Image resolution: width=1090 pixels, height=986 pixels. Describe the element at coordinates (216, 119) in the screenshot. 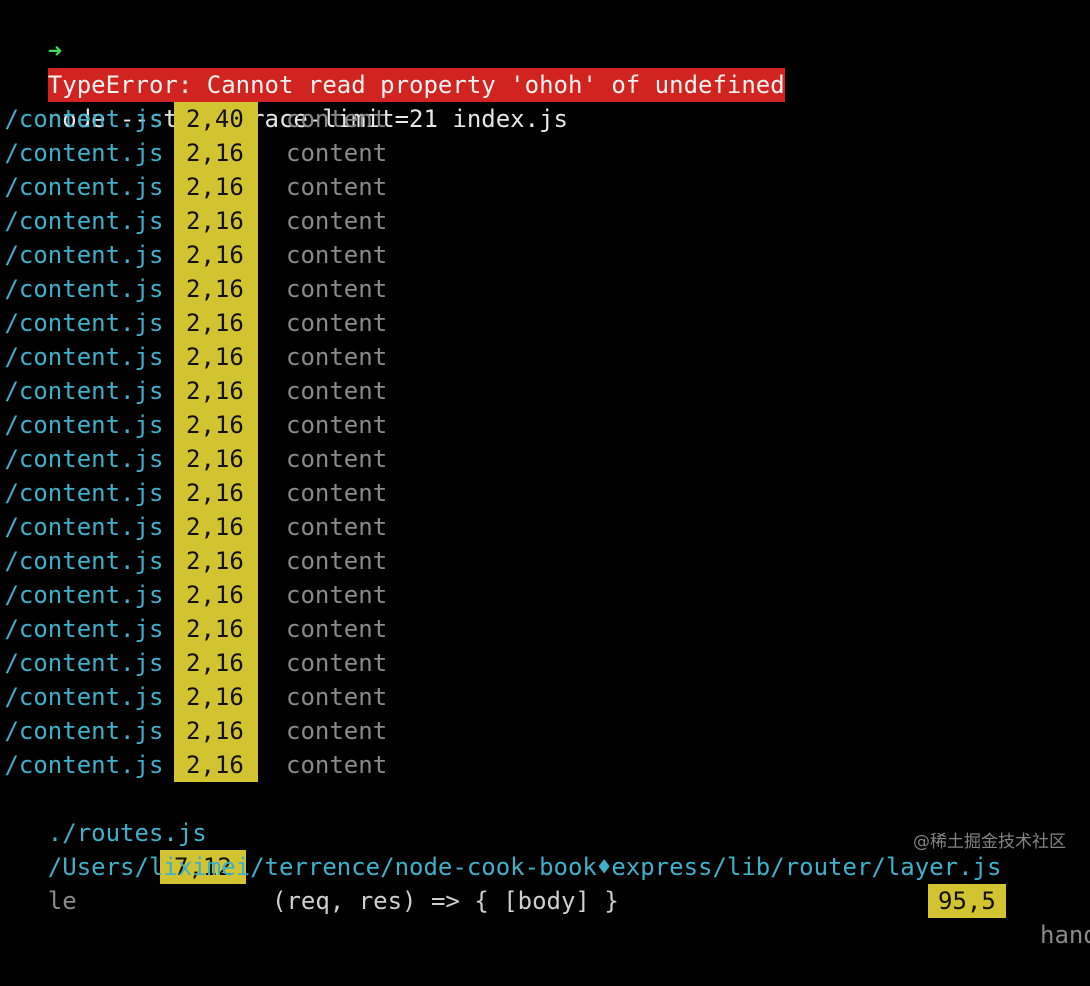

I see `frame-location: 2,40` at that location.